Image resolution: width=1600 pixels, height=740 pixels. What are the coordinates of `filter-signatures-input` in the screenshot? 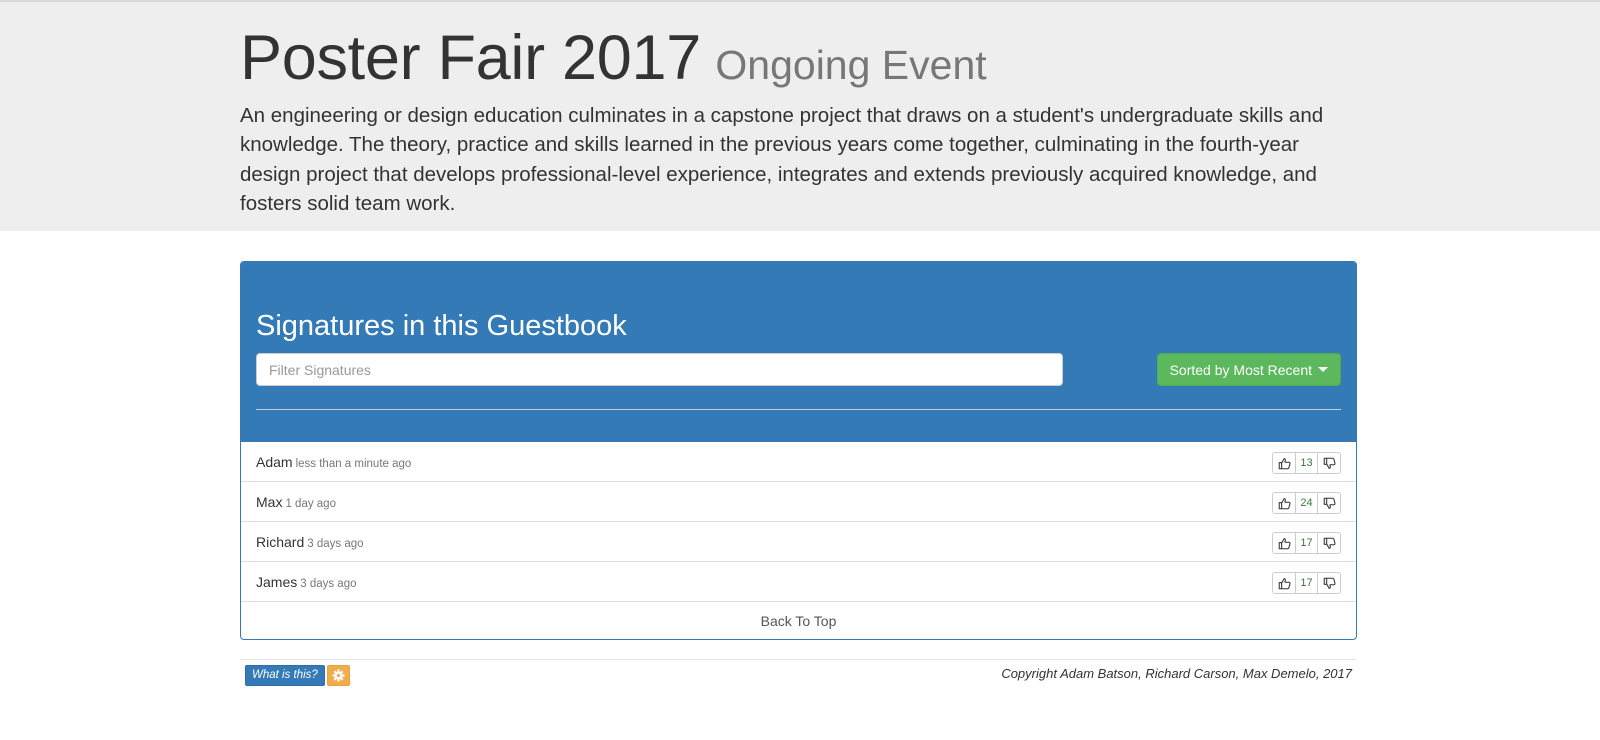 It's located at (659, 369).